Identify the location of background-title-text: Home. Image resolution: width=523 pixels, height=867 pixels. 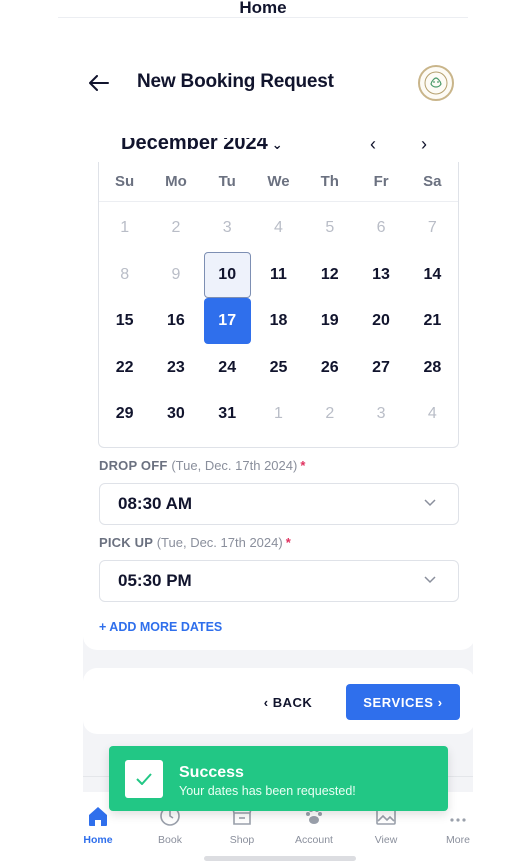
(263, 8).